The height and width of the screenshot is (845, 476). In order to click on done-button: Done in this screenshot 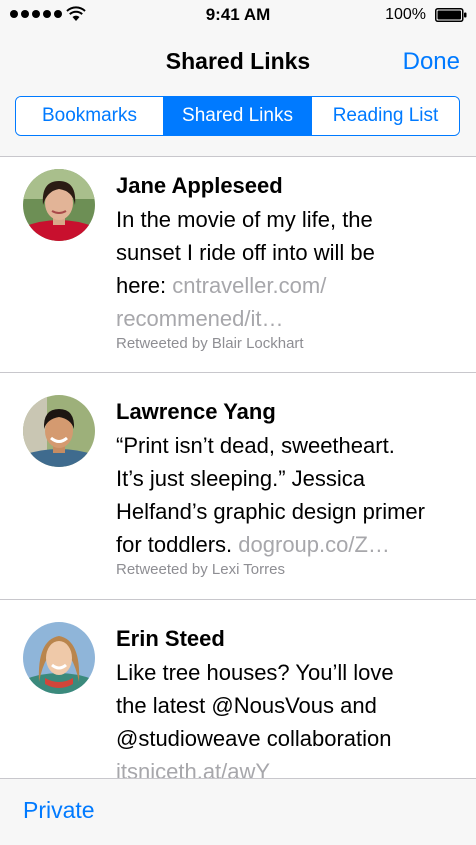, I will do `click(431, 62)`.